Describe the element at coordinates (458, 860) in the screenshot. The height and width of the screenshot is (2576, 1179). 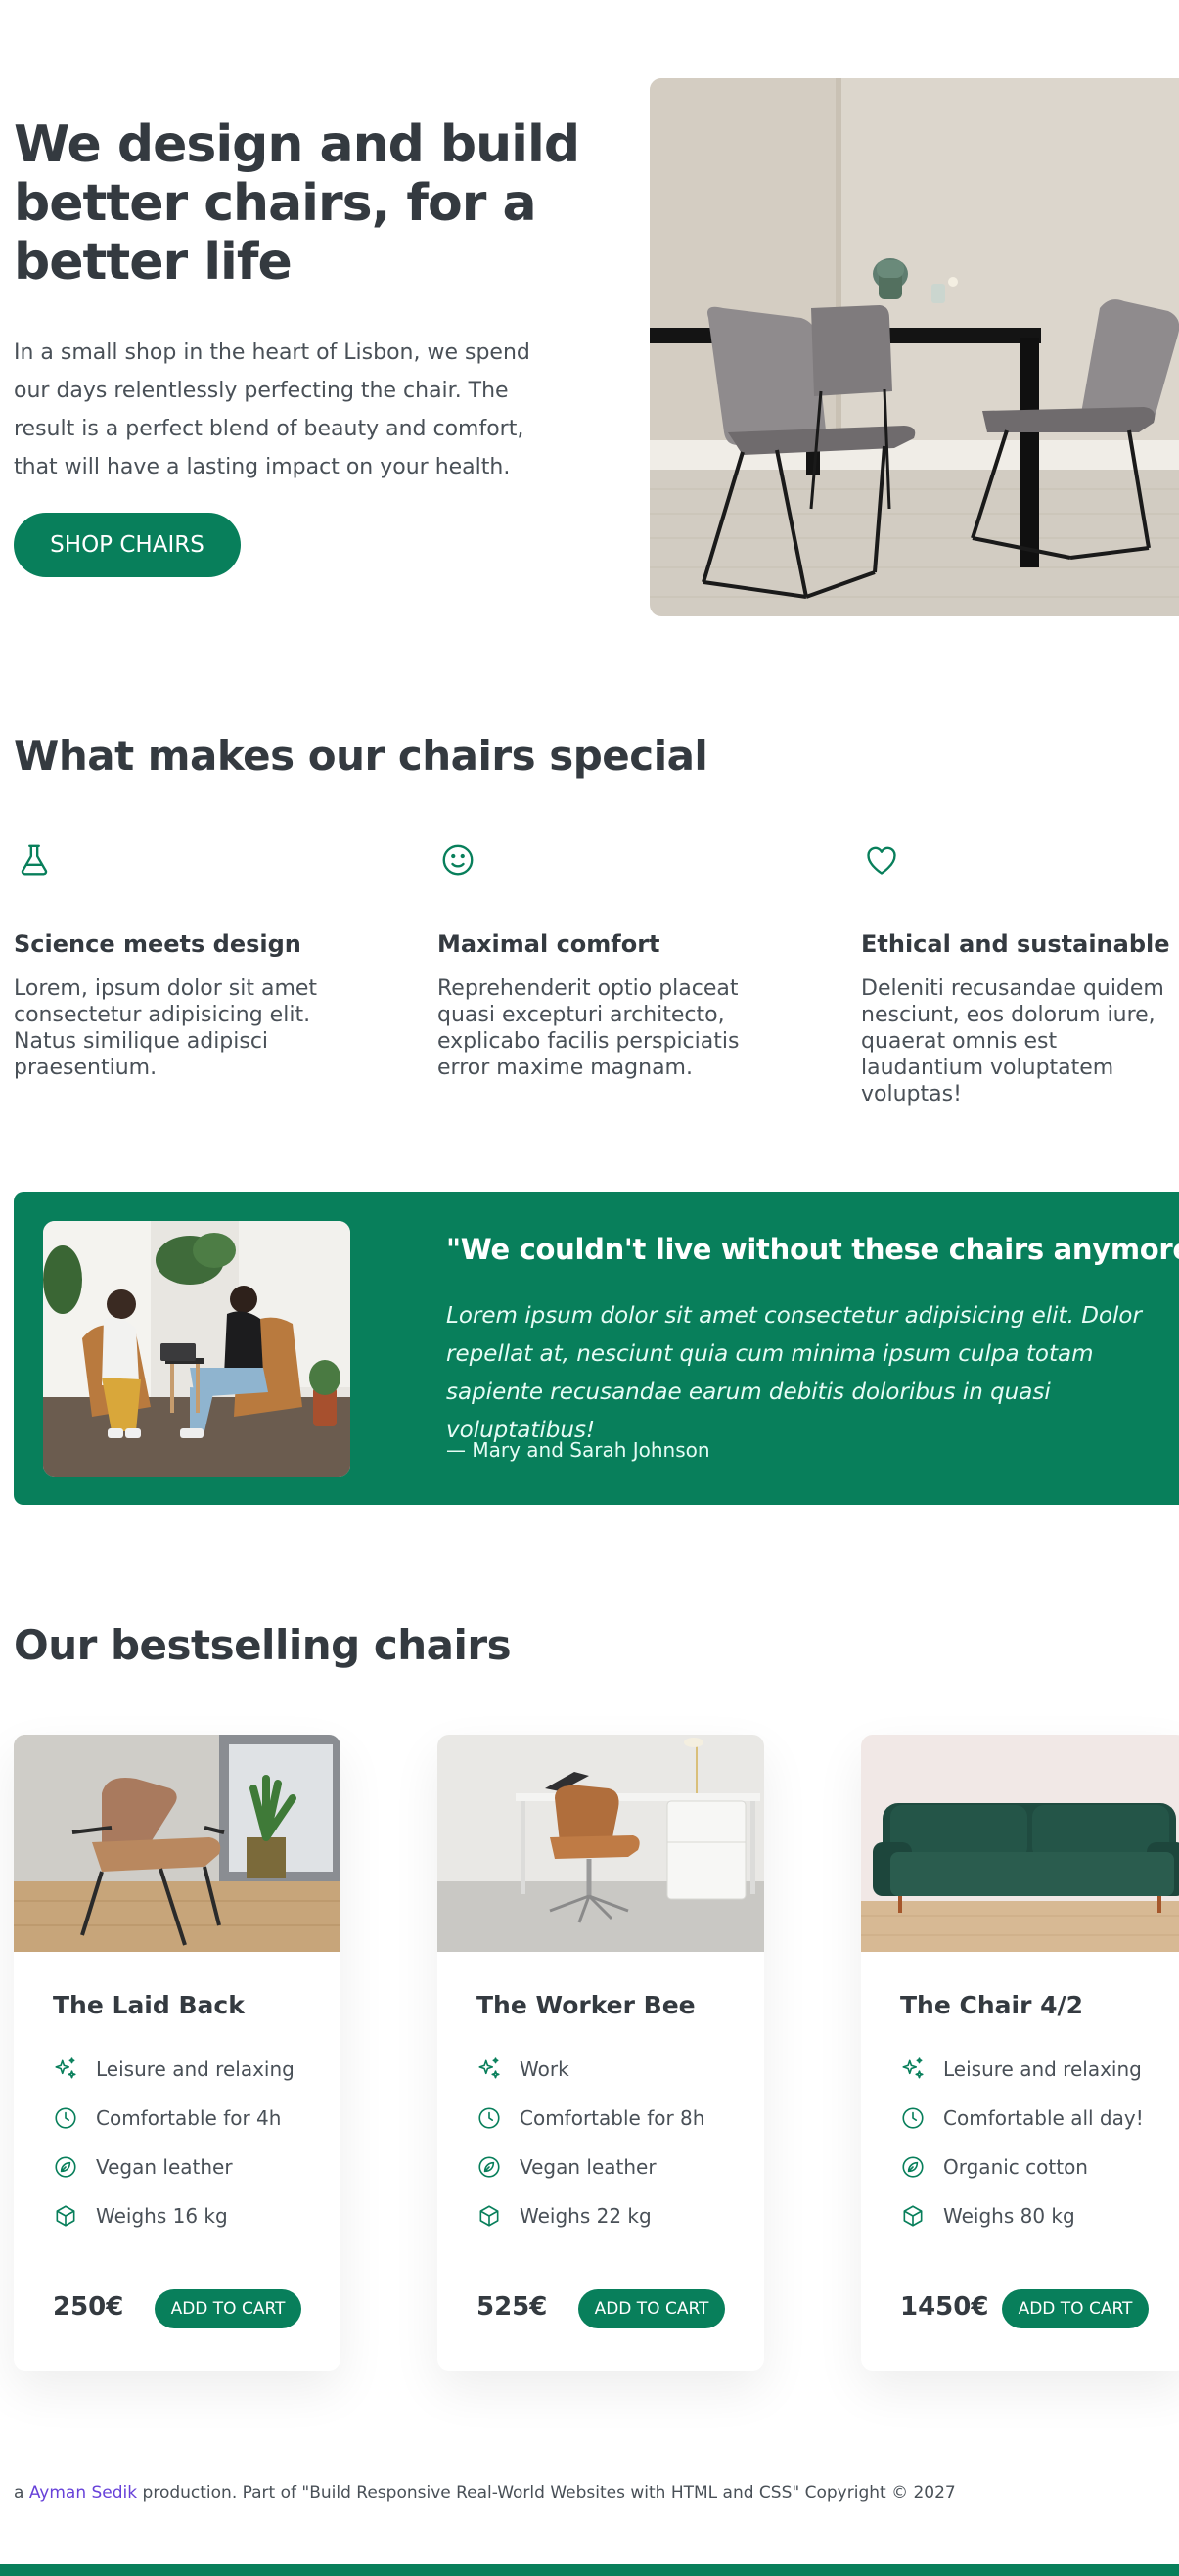
I see `smiley-icon` at that location.